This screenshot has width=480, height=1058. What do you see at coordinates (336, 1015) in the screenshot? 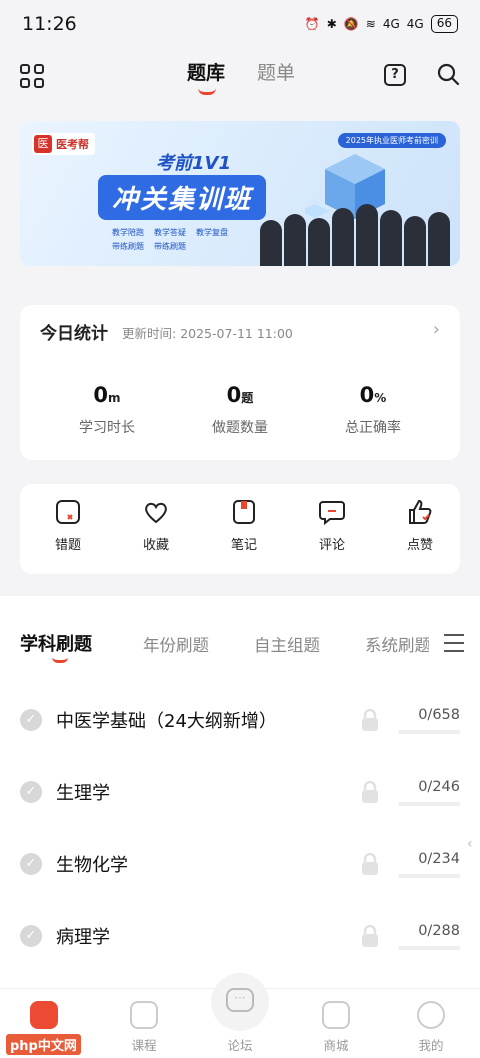
I see `mall-icon` at bounding box center [336, 1015].